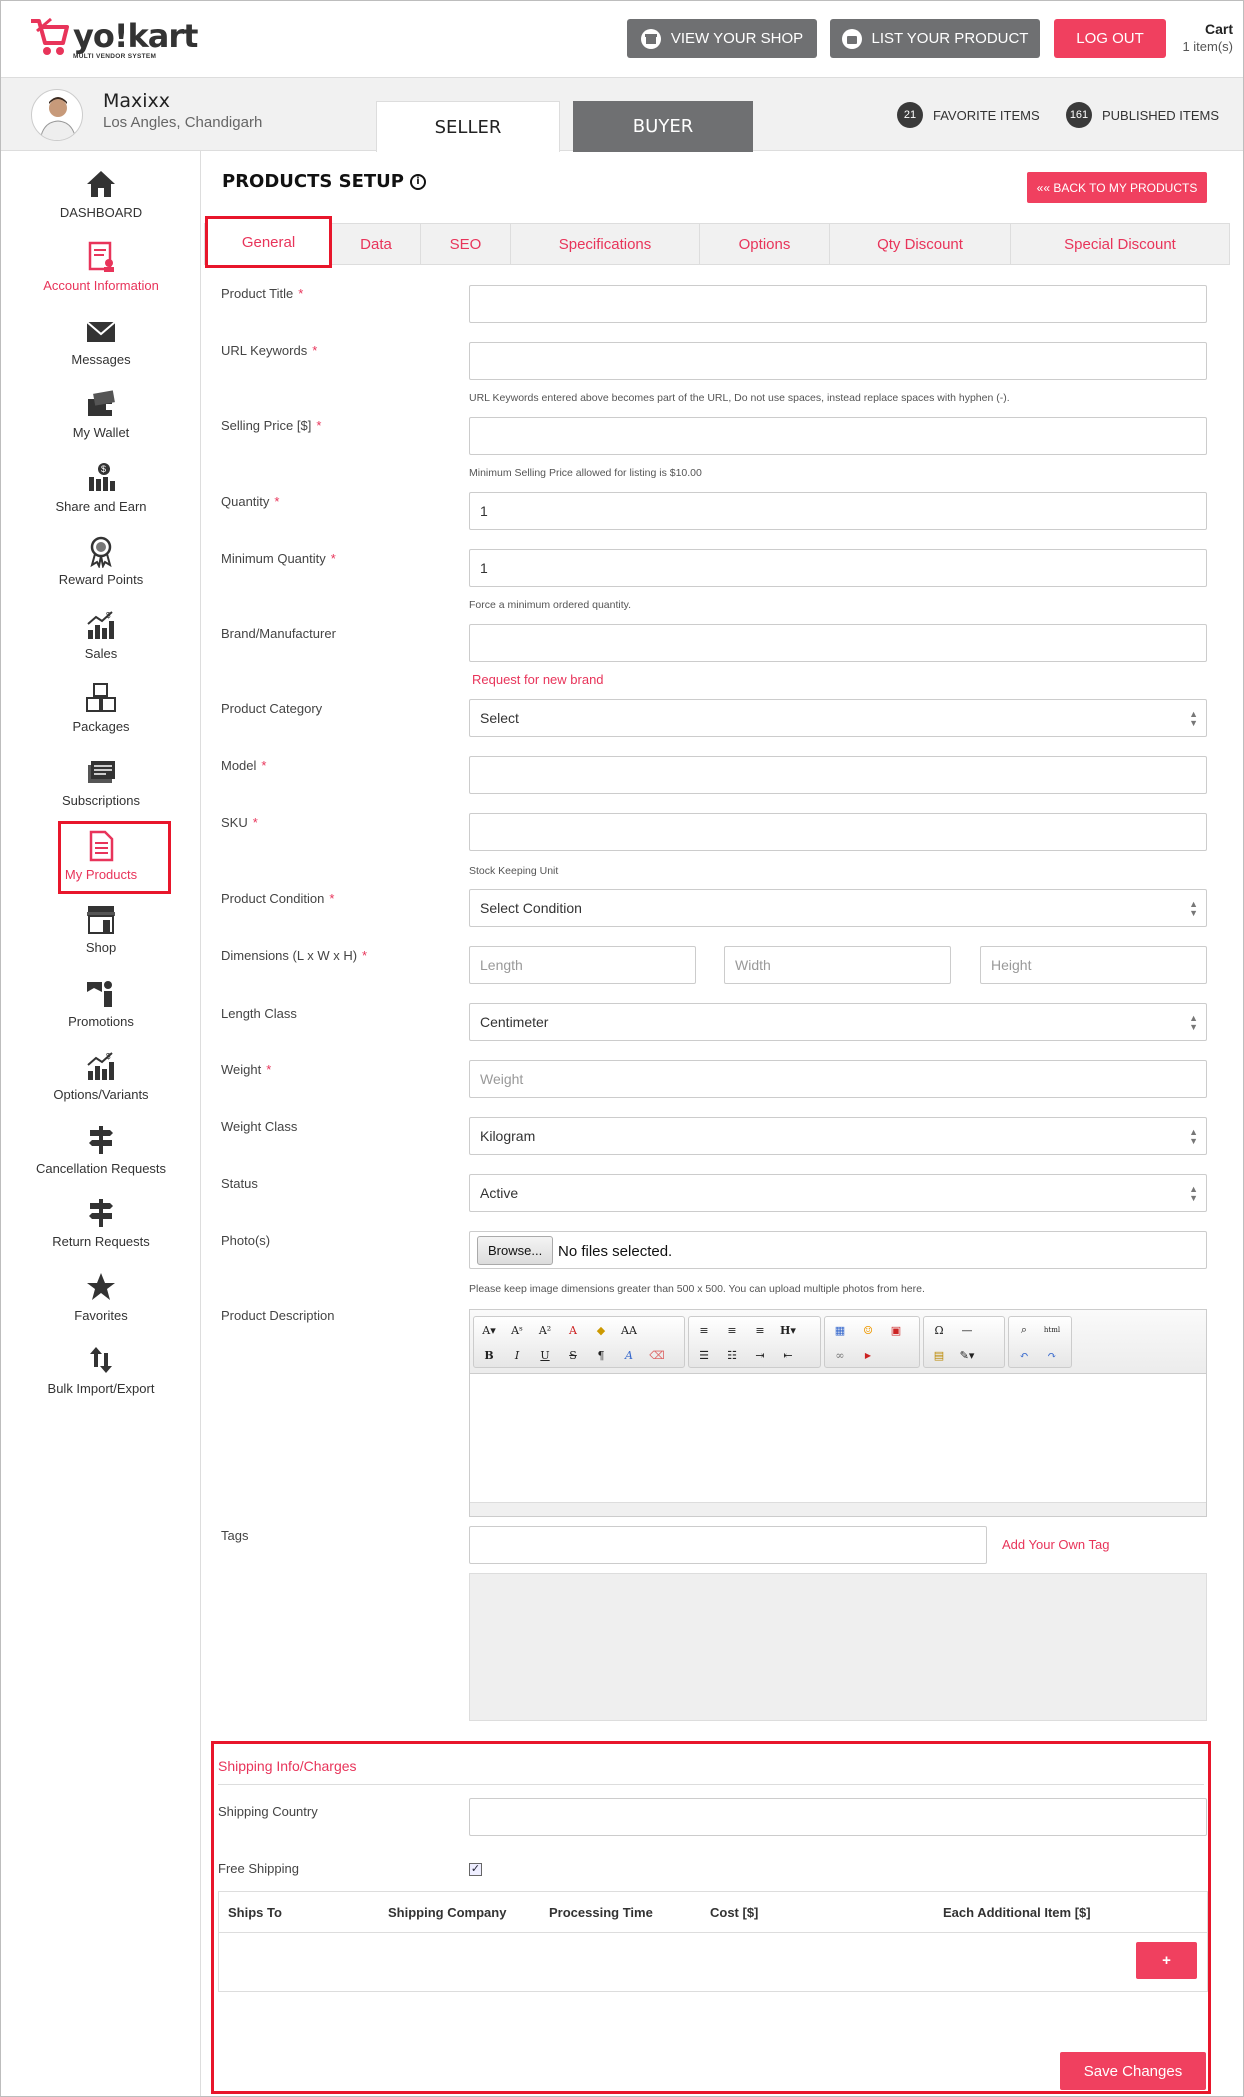  Describe the element at coordinates (935, 38) in the screenshot. I see `list-product-button: LIST YOUR PRODUCT` at that location.